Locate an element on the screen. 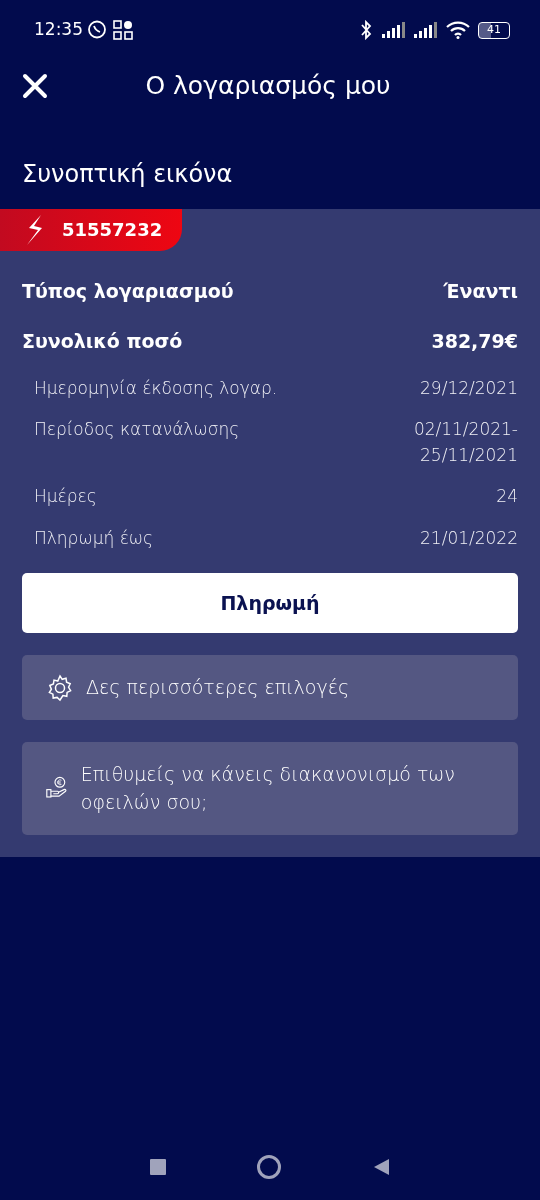 The width and height of the screenshot is (540, 1200). row-label: Περίοδος κατανάλωσης is located at coordinates (137, 430).